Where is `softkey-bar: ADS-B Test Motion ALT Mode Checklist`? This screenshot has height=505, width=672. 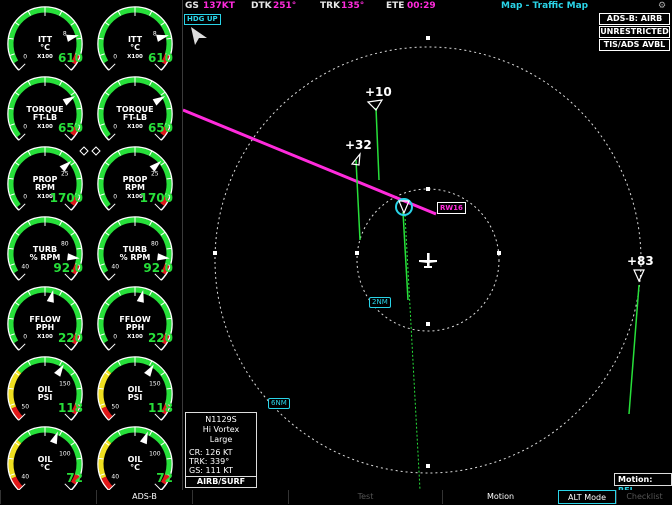
softkey-bar: ADS-B Test Motion ALT Mode Checklist is located at coordinates (336, 497).